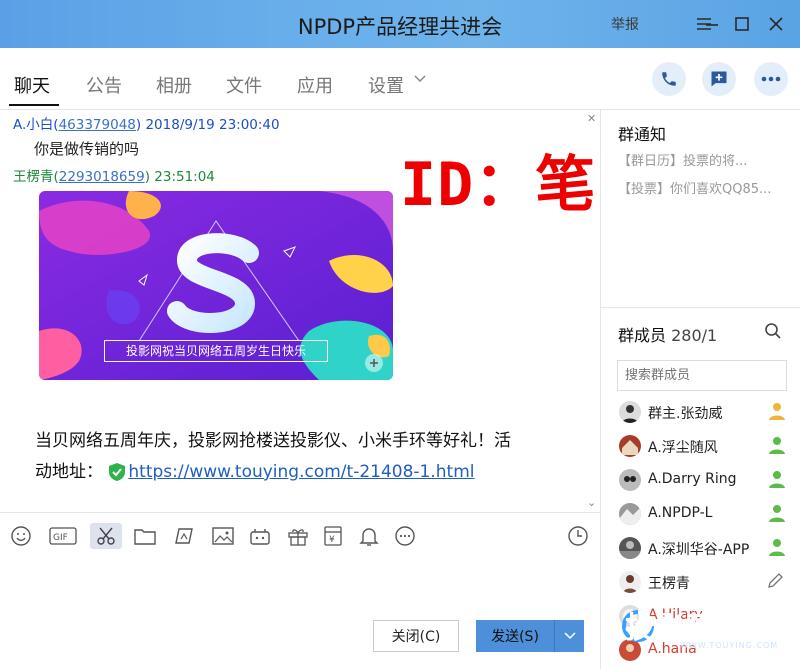 This screenshot has width=800, height=669. I want to click on smiley-icon, so click(21, 536).